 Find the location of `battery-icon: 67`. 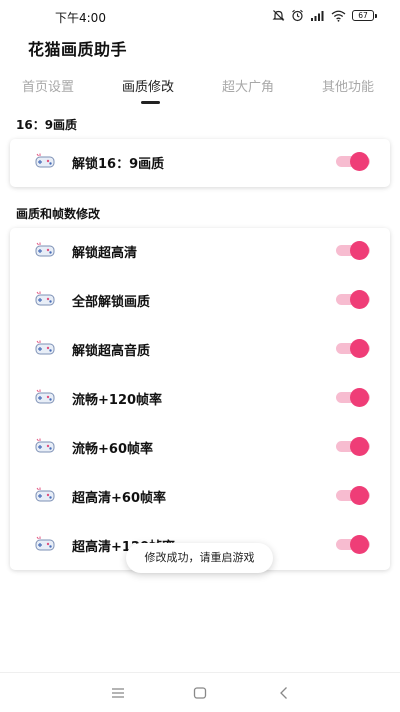

battery-icon: 67 is located at coordinates (364, 15).